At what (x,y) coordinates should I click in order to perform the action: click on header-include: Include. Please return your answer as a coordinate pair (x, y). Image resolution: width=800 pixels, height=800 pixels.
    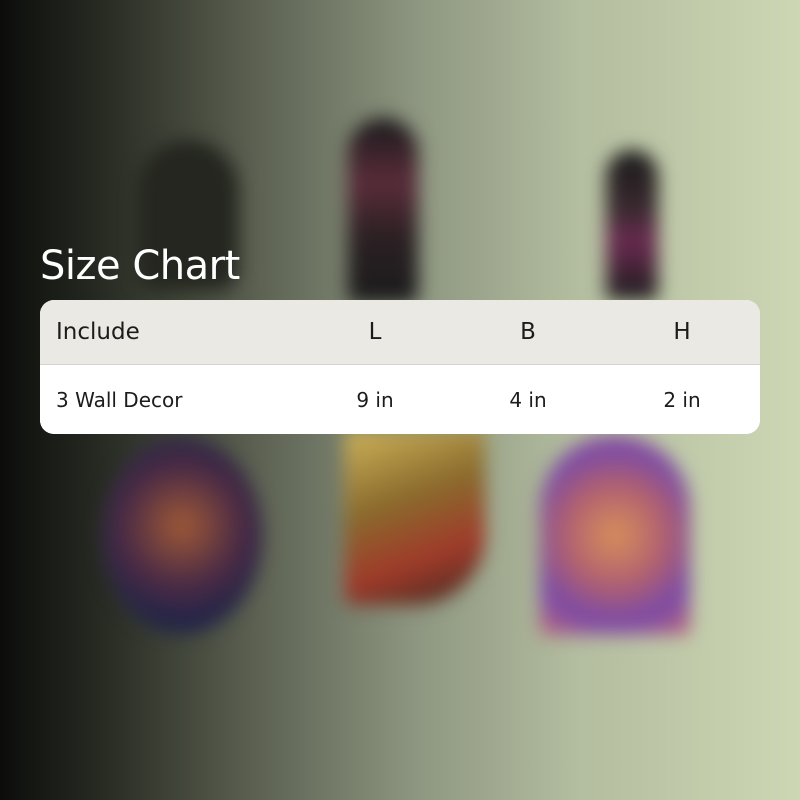
    Looking at the image, I should click on (98, 332).